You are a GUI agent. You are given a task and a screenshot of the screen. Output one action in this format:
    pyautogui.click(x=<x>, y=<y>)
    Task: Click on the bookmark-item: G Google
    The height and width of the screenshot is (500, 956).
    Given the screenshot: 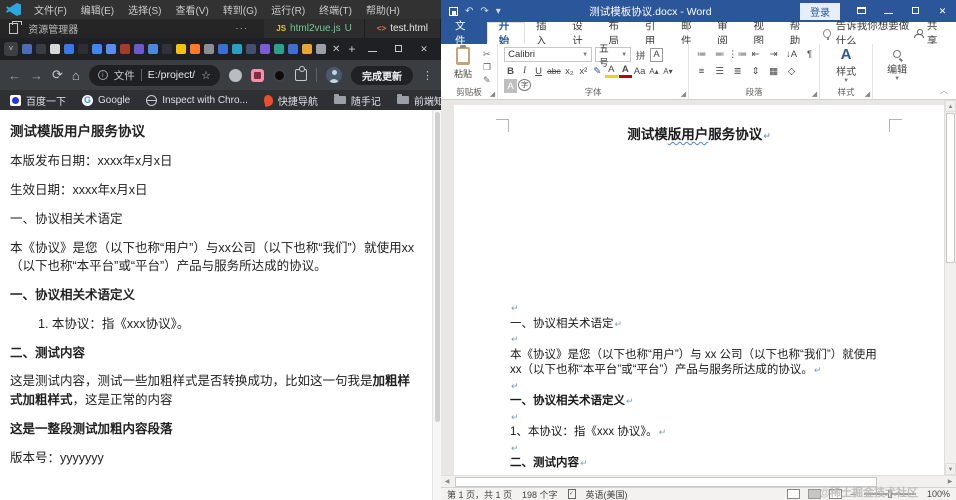 What is the action you would take?
    pyautogui.click(x=106, y=100)
    